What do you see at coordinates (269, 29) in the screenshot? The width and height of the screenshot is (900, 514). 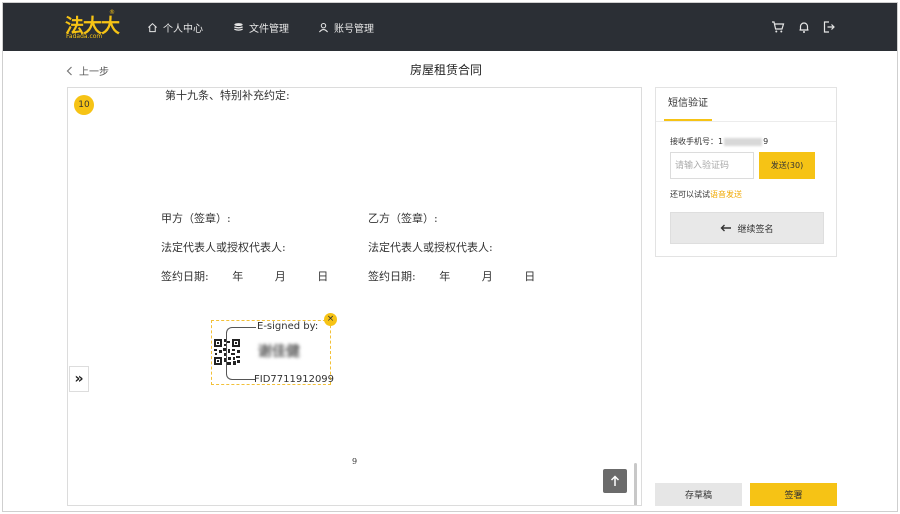 I see `nav-label: 文件管理` at bounding box center [269, 29].